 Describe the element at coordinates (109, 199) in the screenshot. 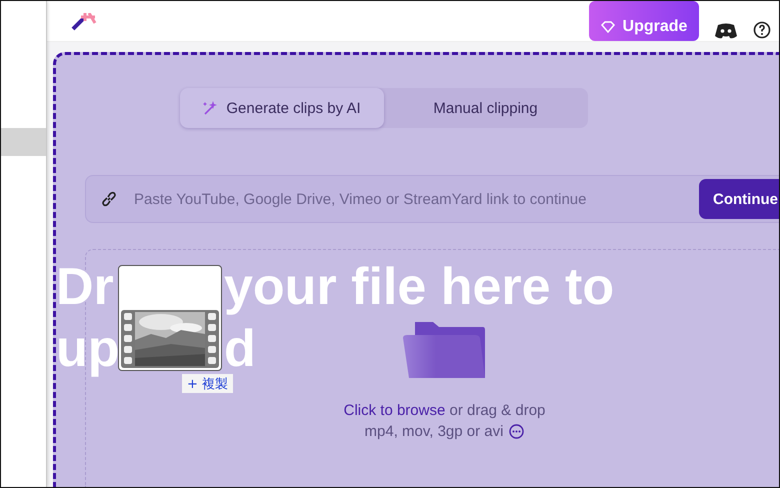

I see `link-icon` at that location.